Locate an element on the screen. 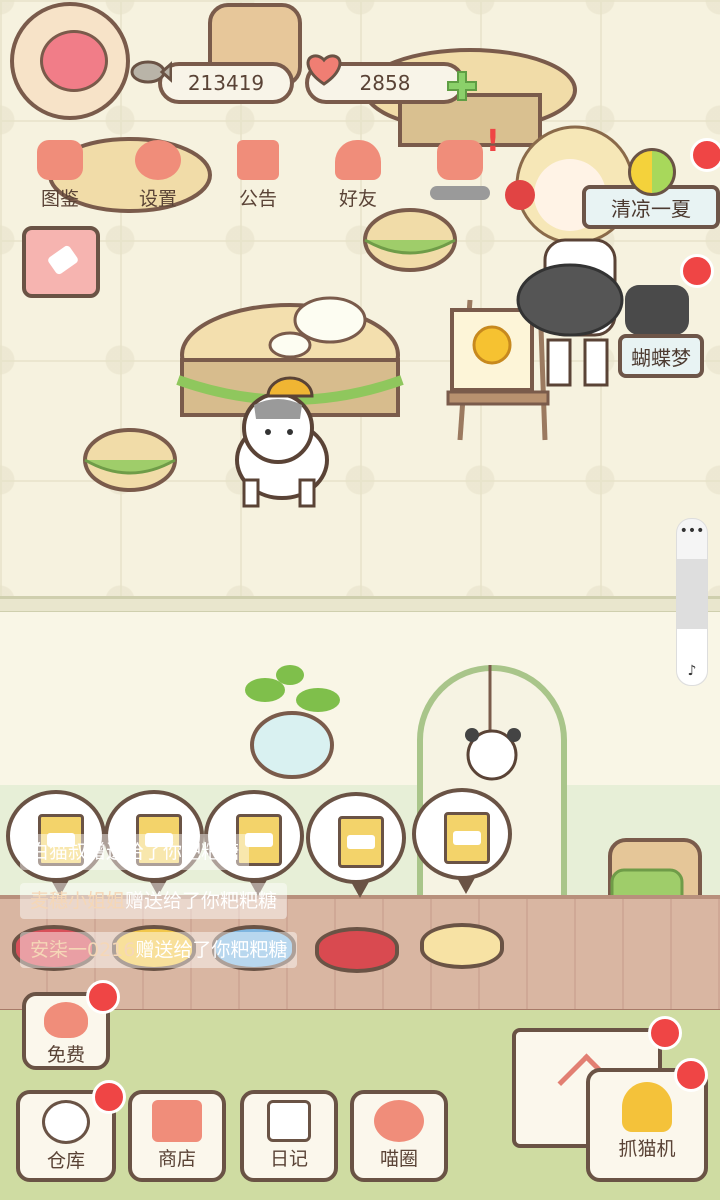  nav-label: 喵圈 is located at coordinates (398, 1159).